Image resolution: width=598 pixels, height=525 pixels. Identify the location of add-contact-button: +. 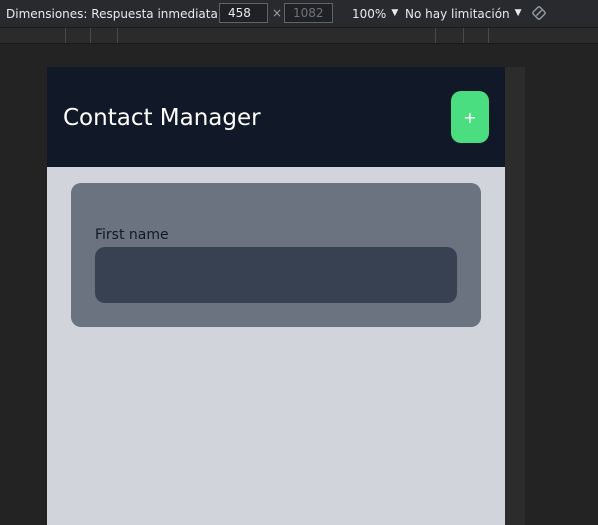
(470, 117).